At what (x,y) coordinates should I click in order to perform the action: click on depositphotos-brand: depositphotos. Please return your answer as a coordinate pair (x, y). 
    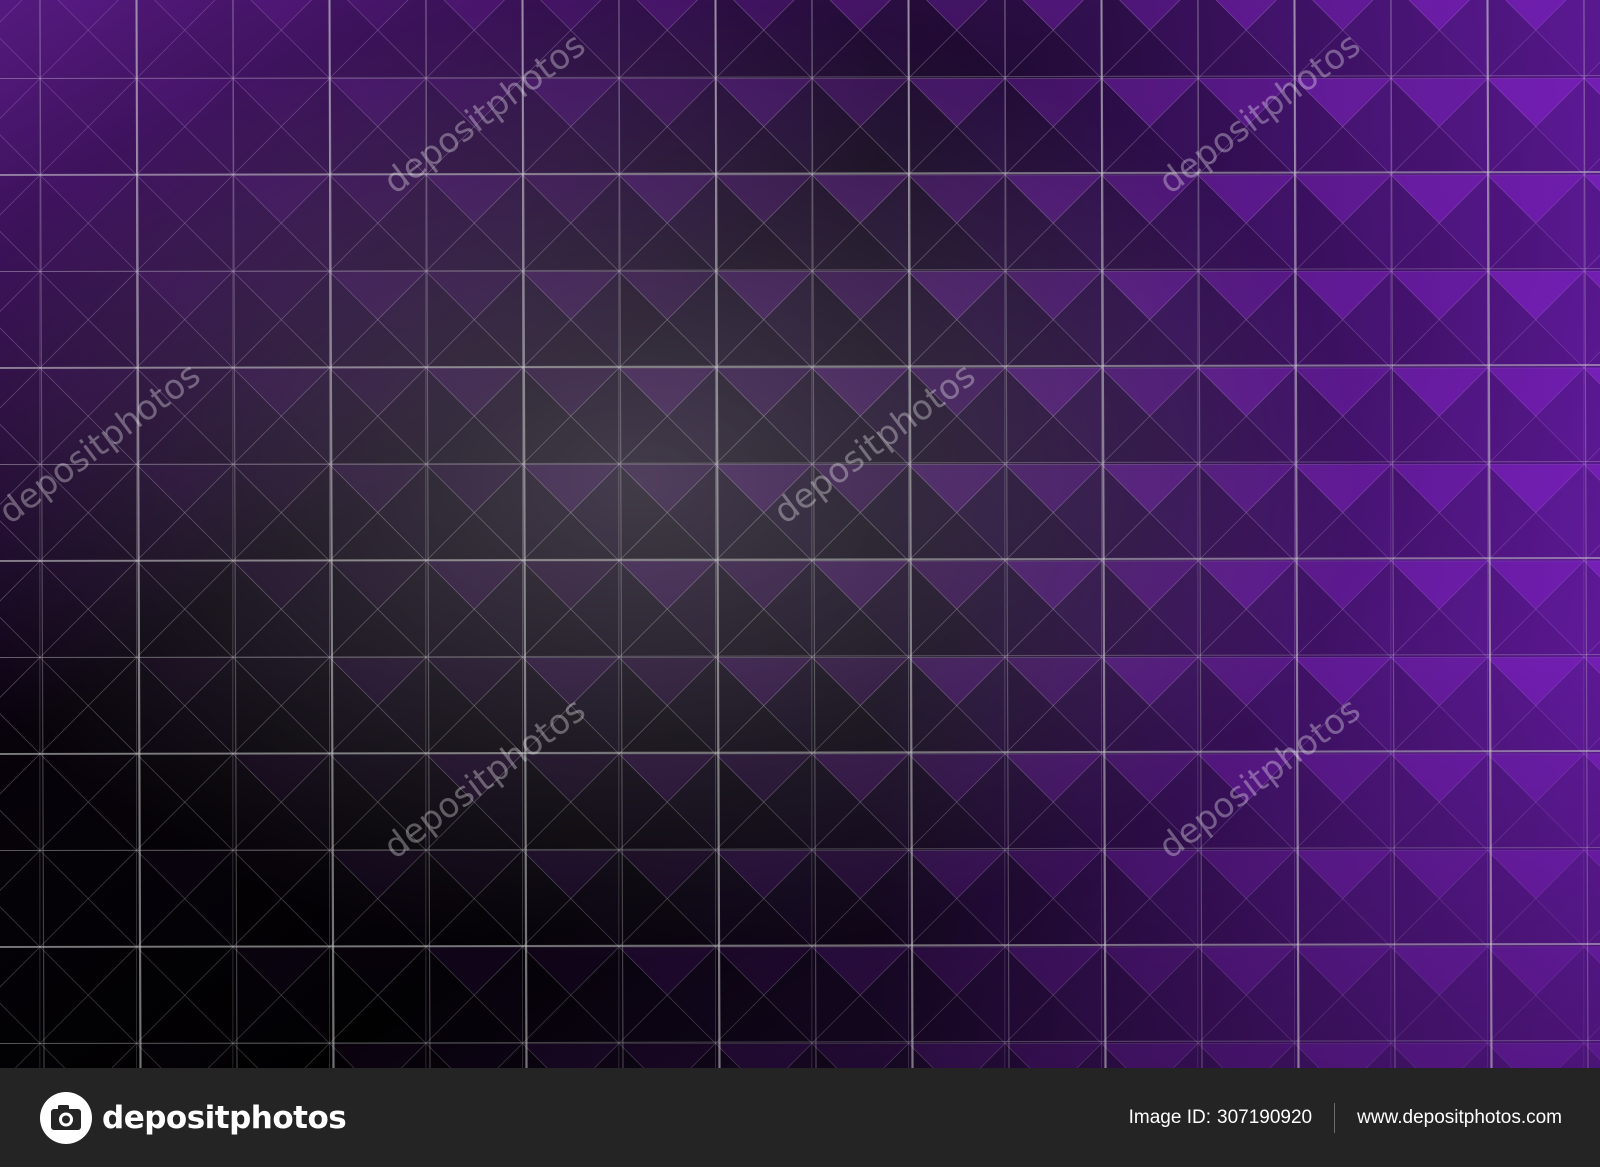
    Looking at the image, I should click on (192, 1118).